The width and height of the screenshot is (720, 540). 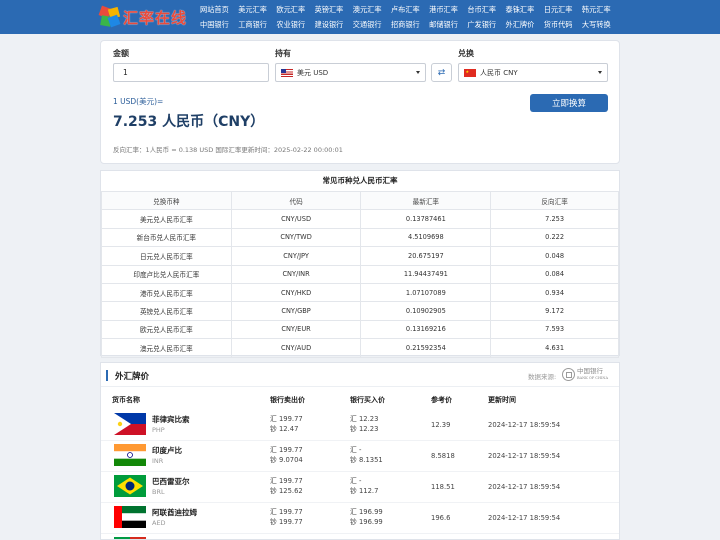 What do you see at coordinates (219, 10) in the screenshot?
I see `nav-link: 网站首页` at bounding box center [219, 10].